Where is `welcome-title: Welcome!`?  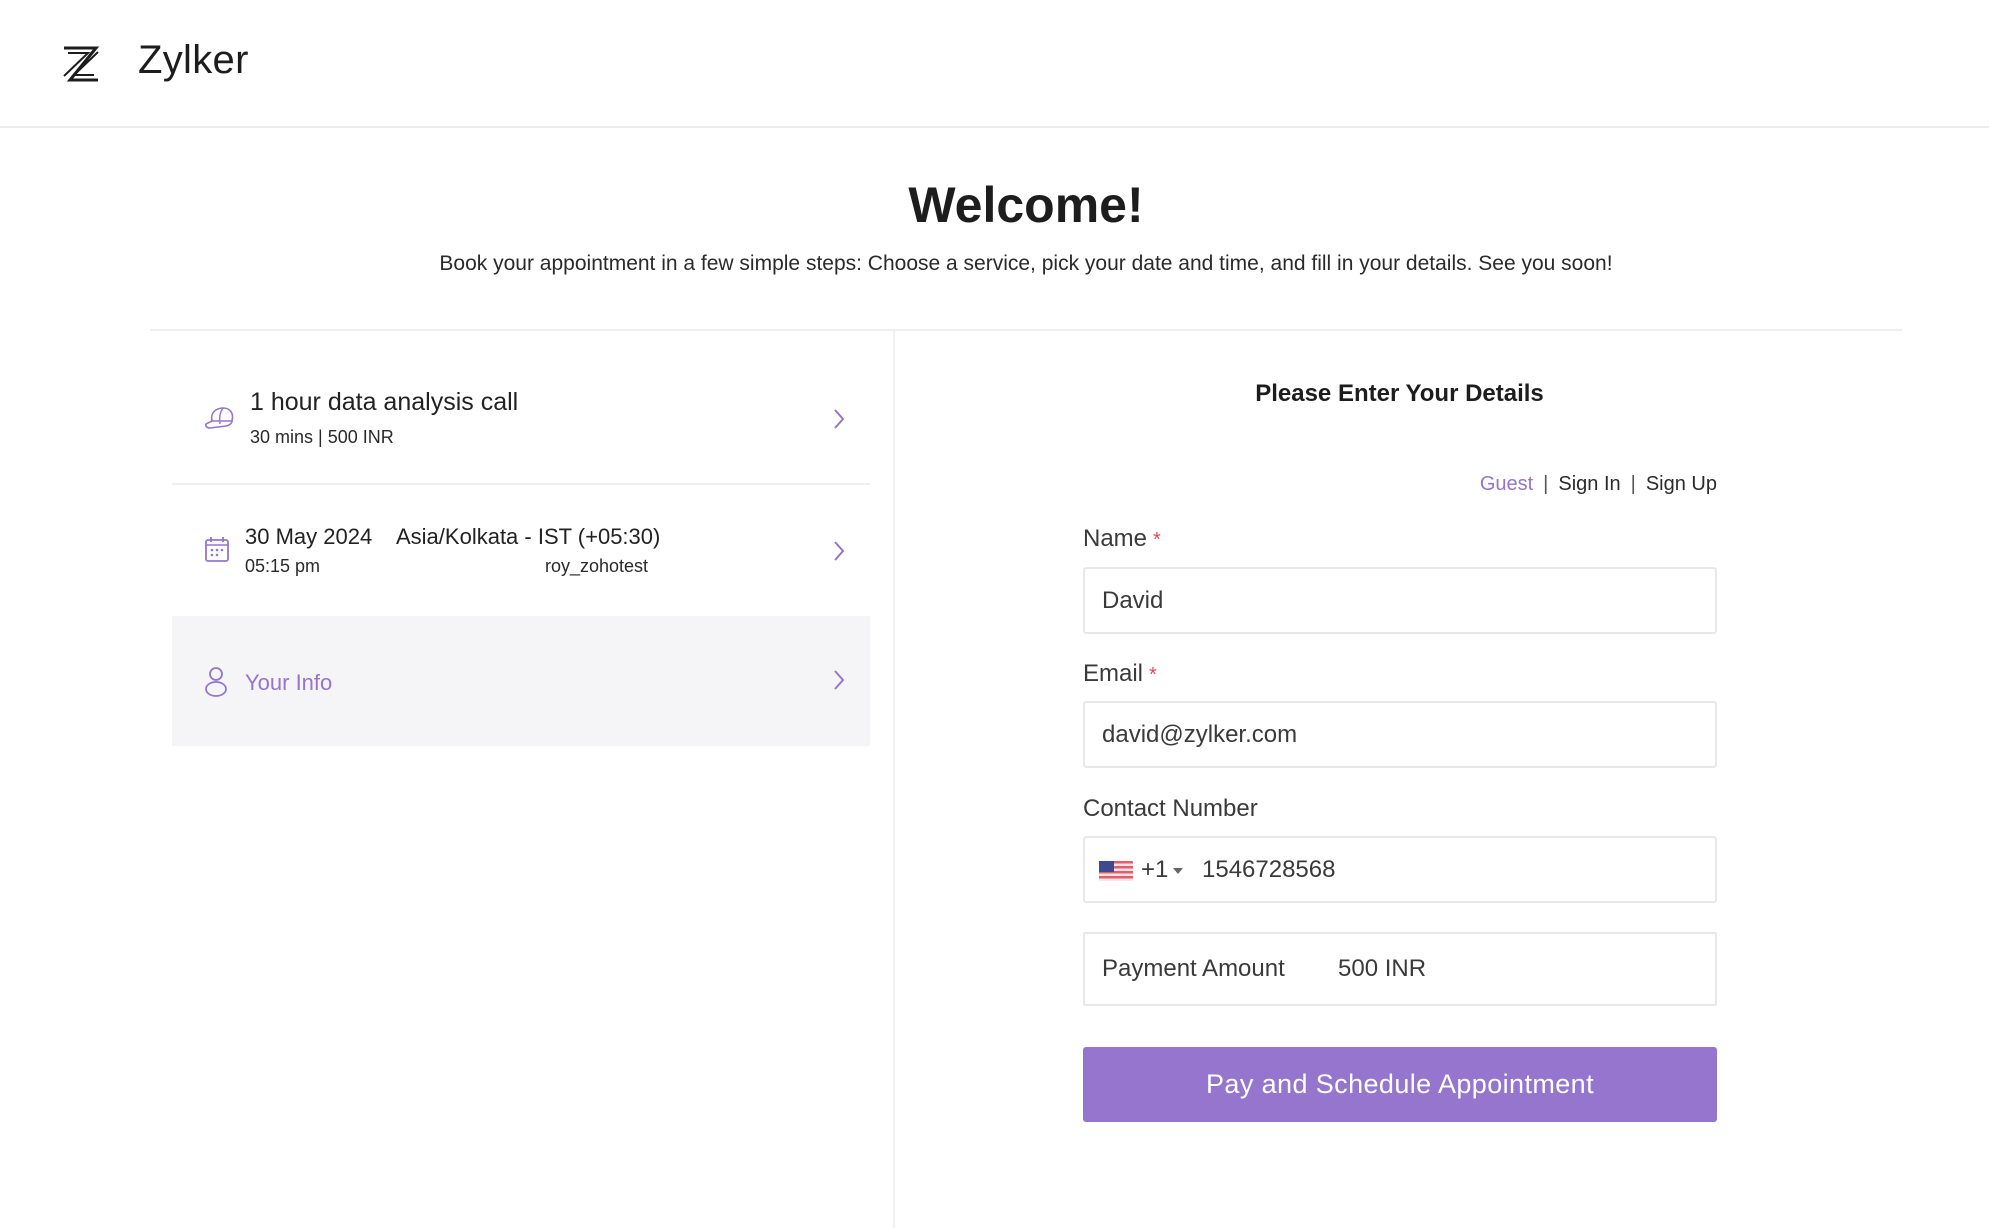 welcome-title: Welcome! is located at coordinates (1026, 205).